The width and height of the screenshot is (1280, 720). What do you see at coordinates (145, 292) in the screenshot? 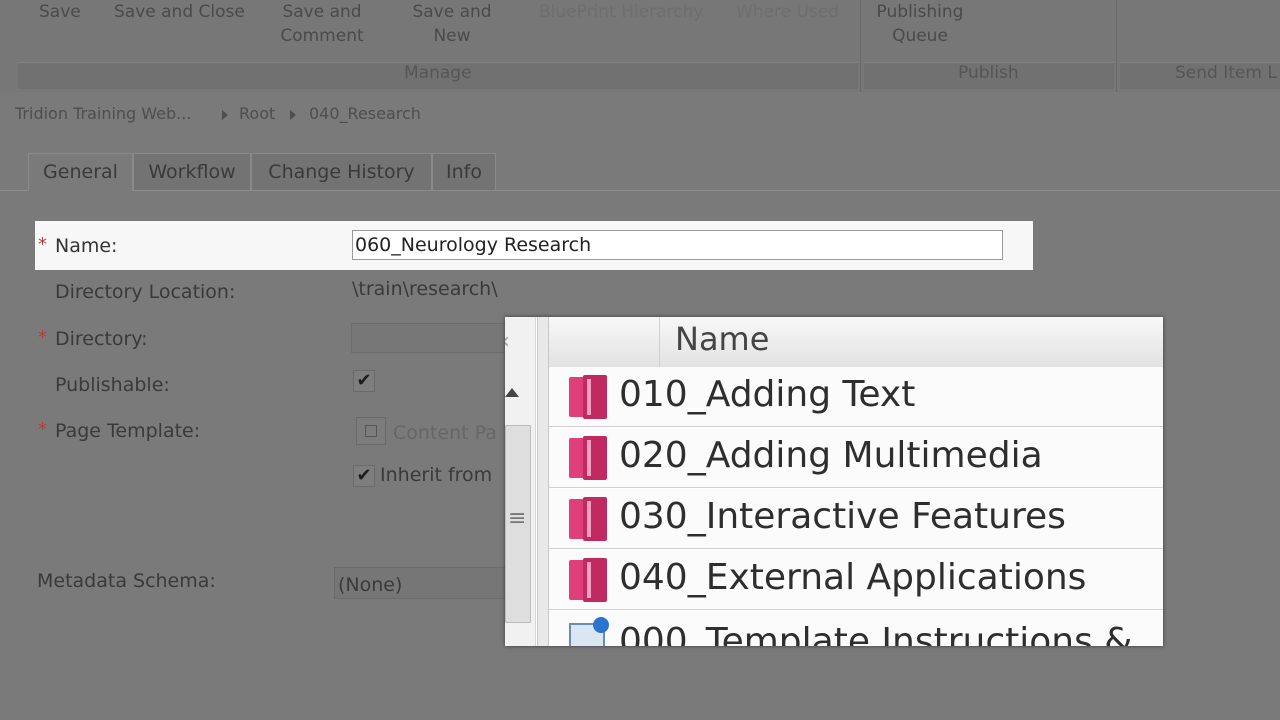
I see `directory-location-label: Directory Location:` at bounding box center [145, 292].